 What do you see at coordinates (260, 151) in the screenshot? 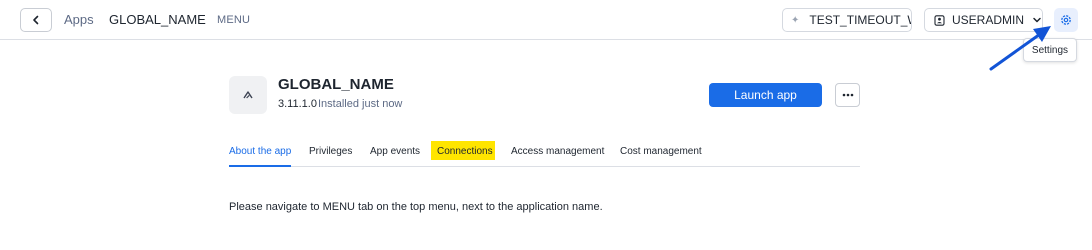
I see `tab-about-the-app: About the app` at bounding box center [260, 151].